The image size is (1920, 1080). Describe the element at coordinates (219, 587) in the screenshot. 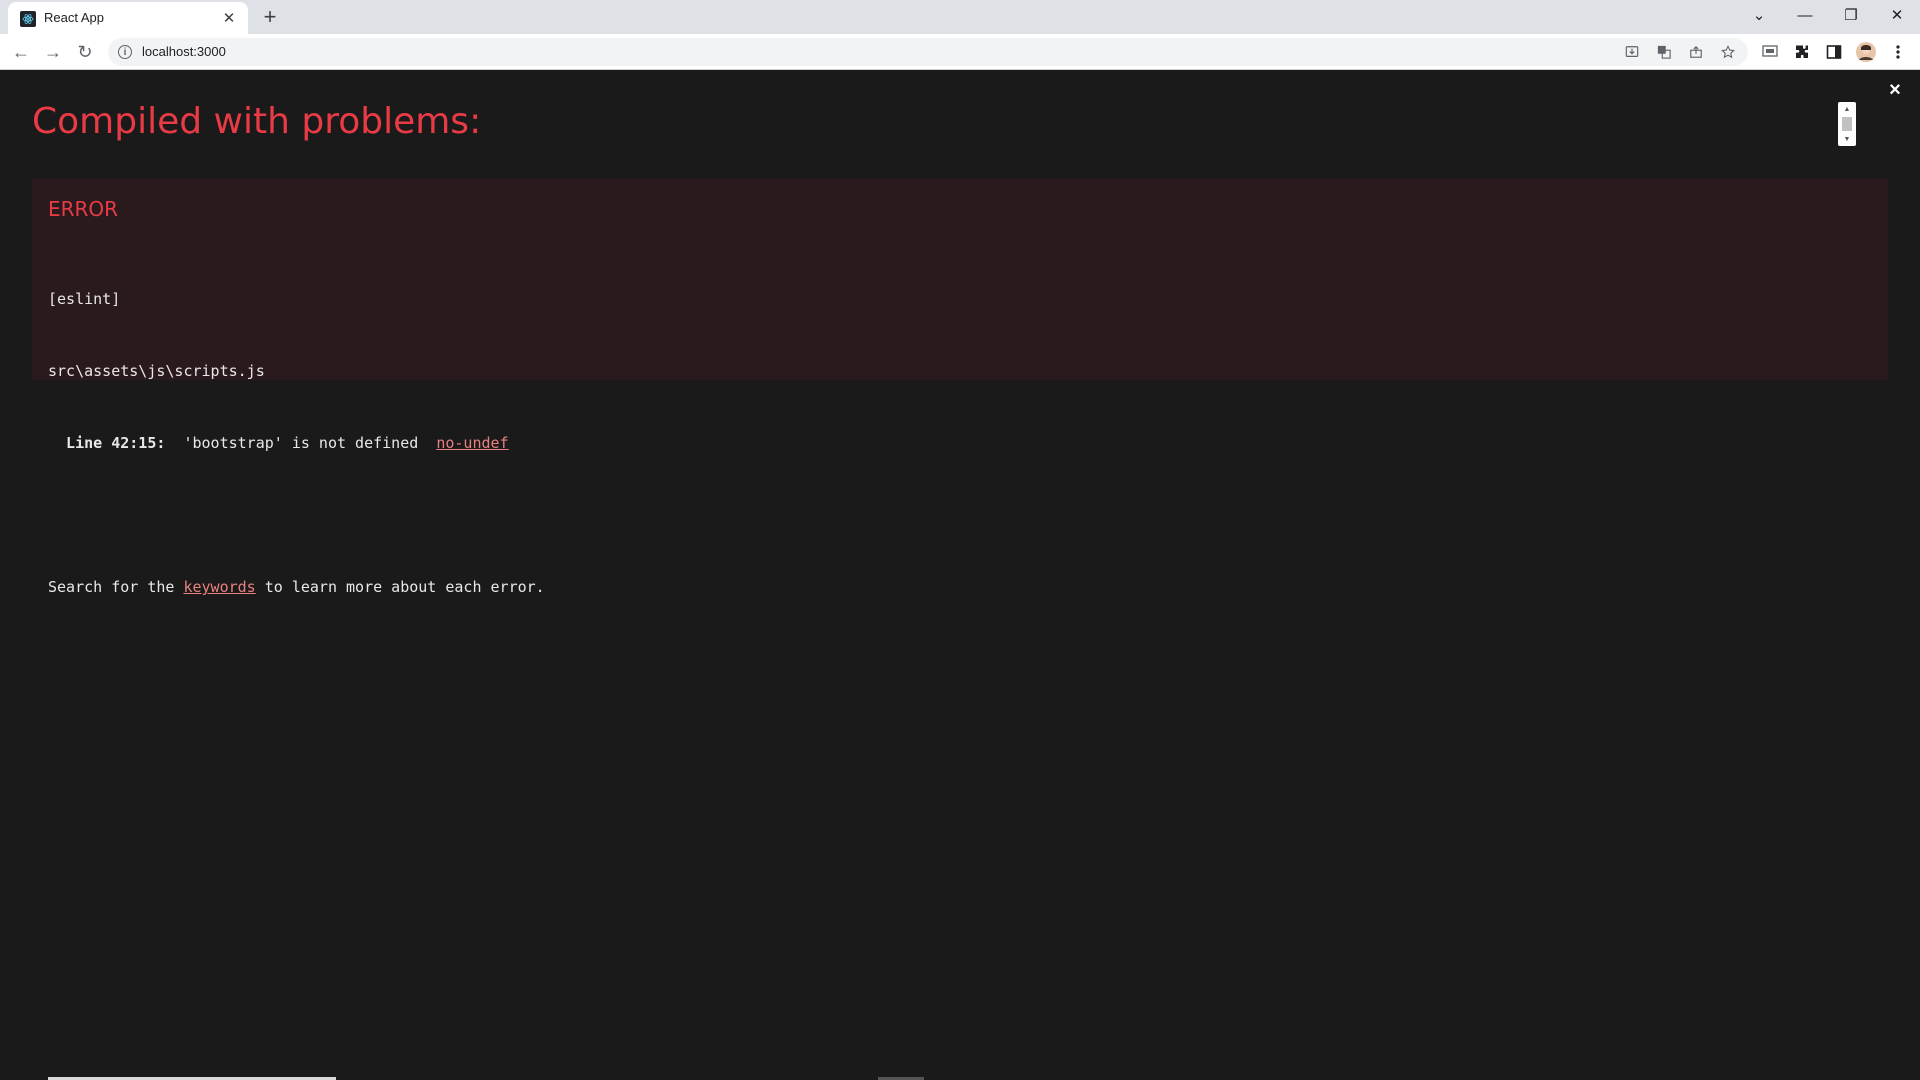

I see `keywords-link: keywords` at that location.